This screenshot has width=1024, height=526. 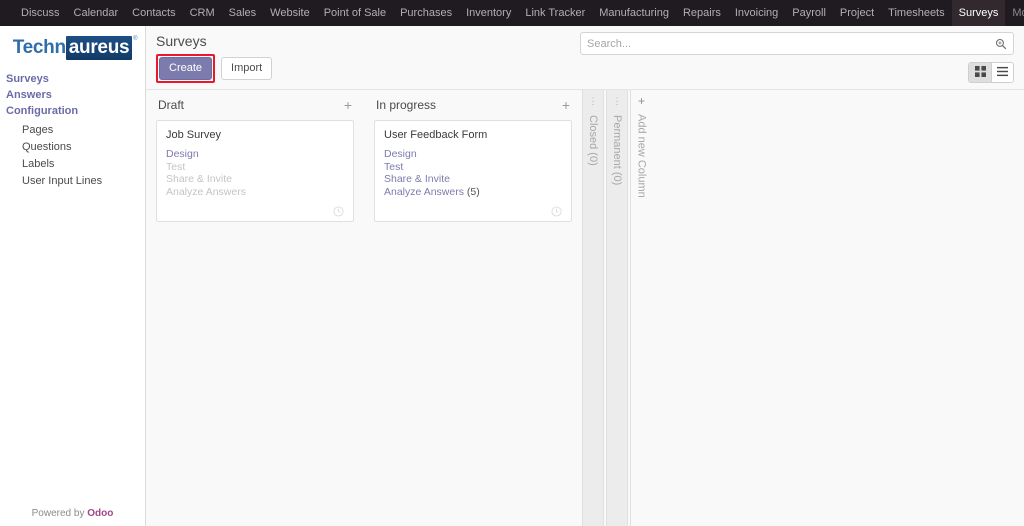 What do you see at coordinates (100, 513) in the screenshot?
I see `odoo-link: Odoo` at bounding box center [100, 513].